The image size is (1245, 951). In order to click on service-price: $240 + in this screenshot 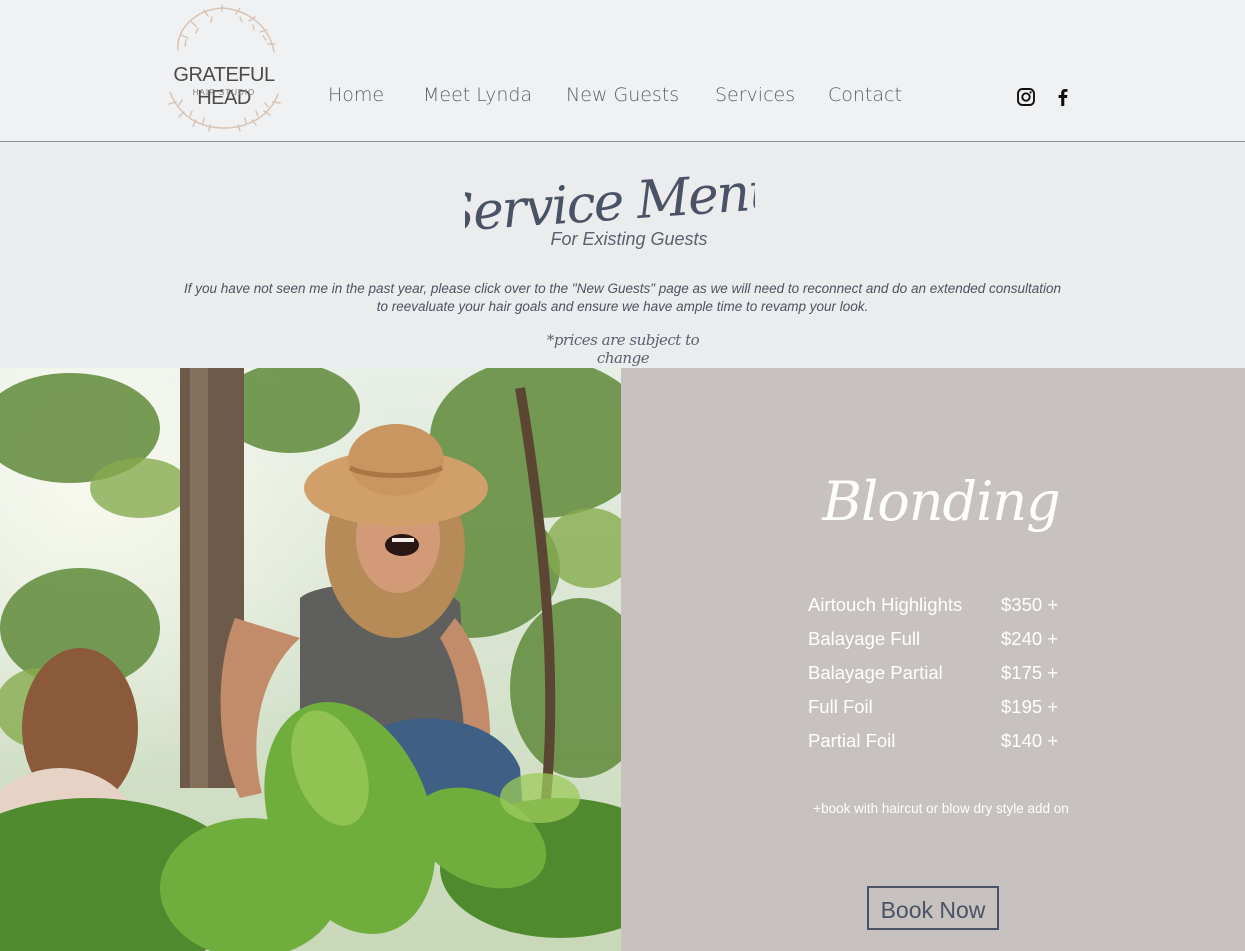, I will do `click(1030, 638)`.